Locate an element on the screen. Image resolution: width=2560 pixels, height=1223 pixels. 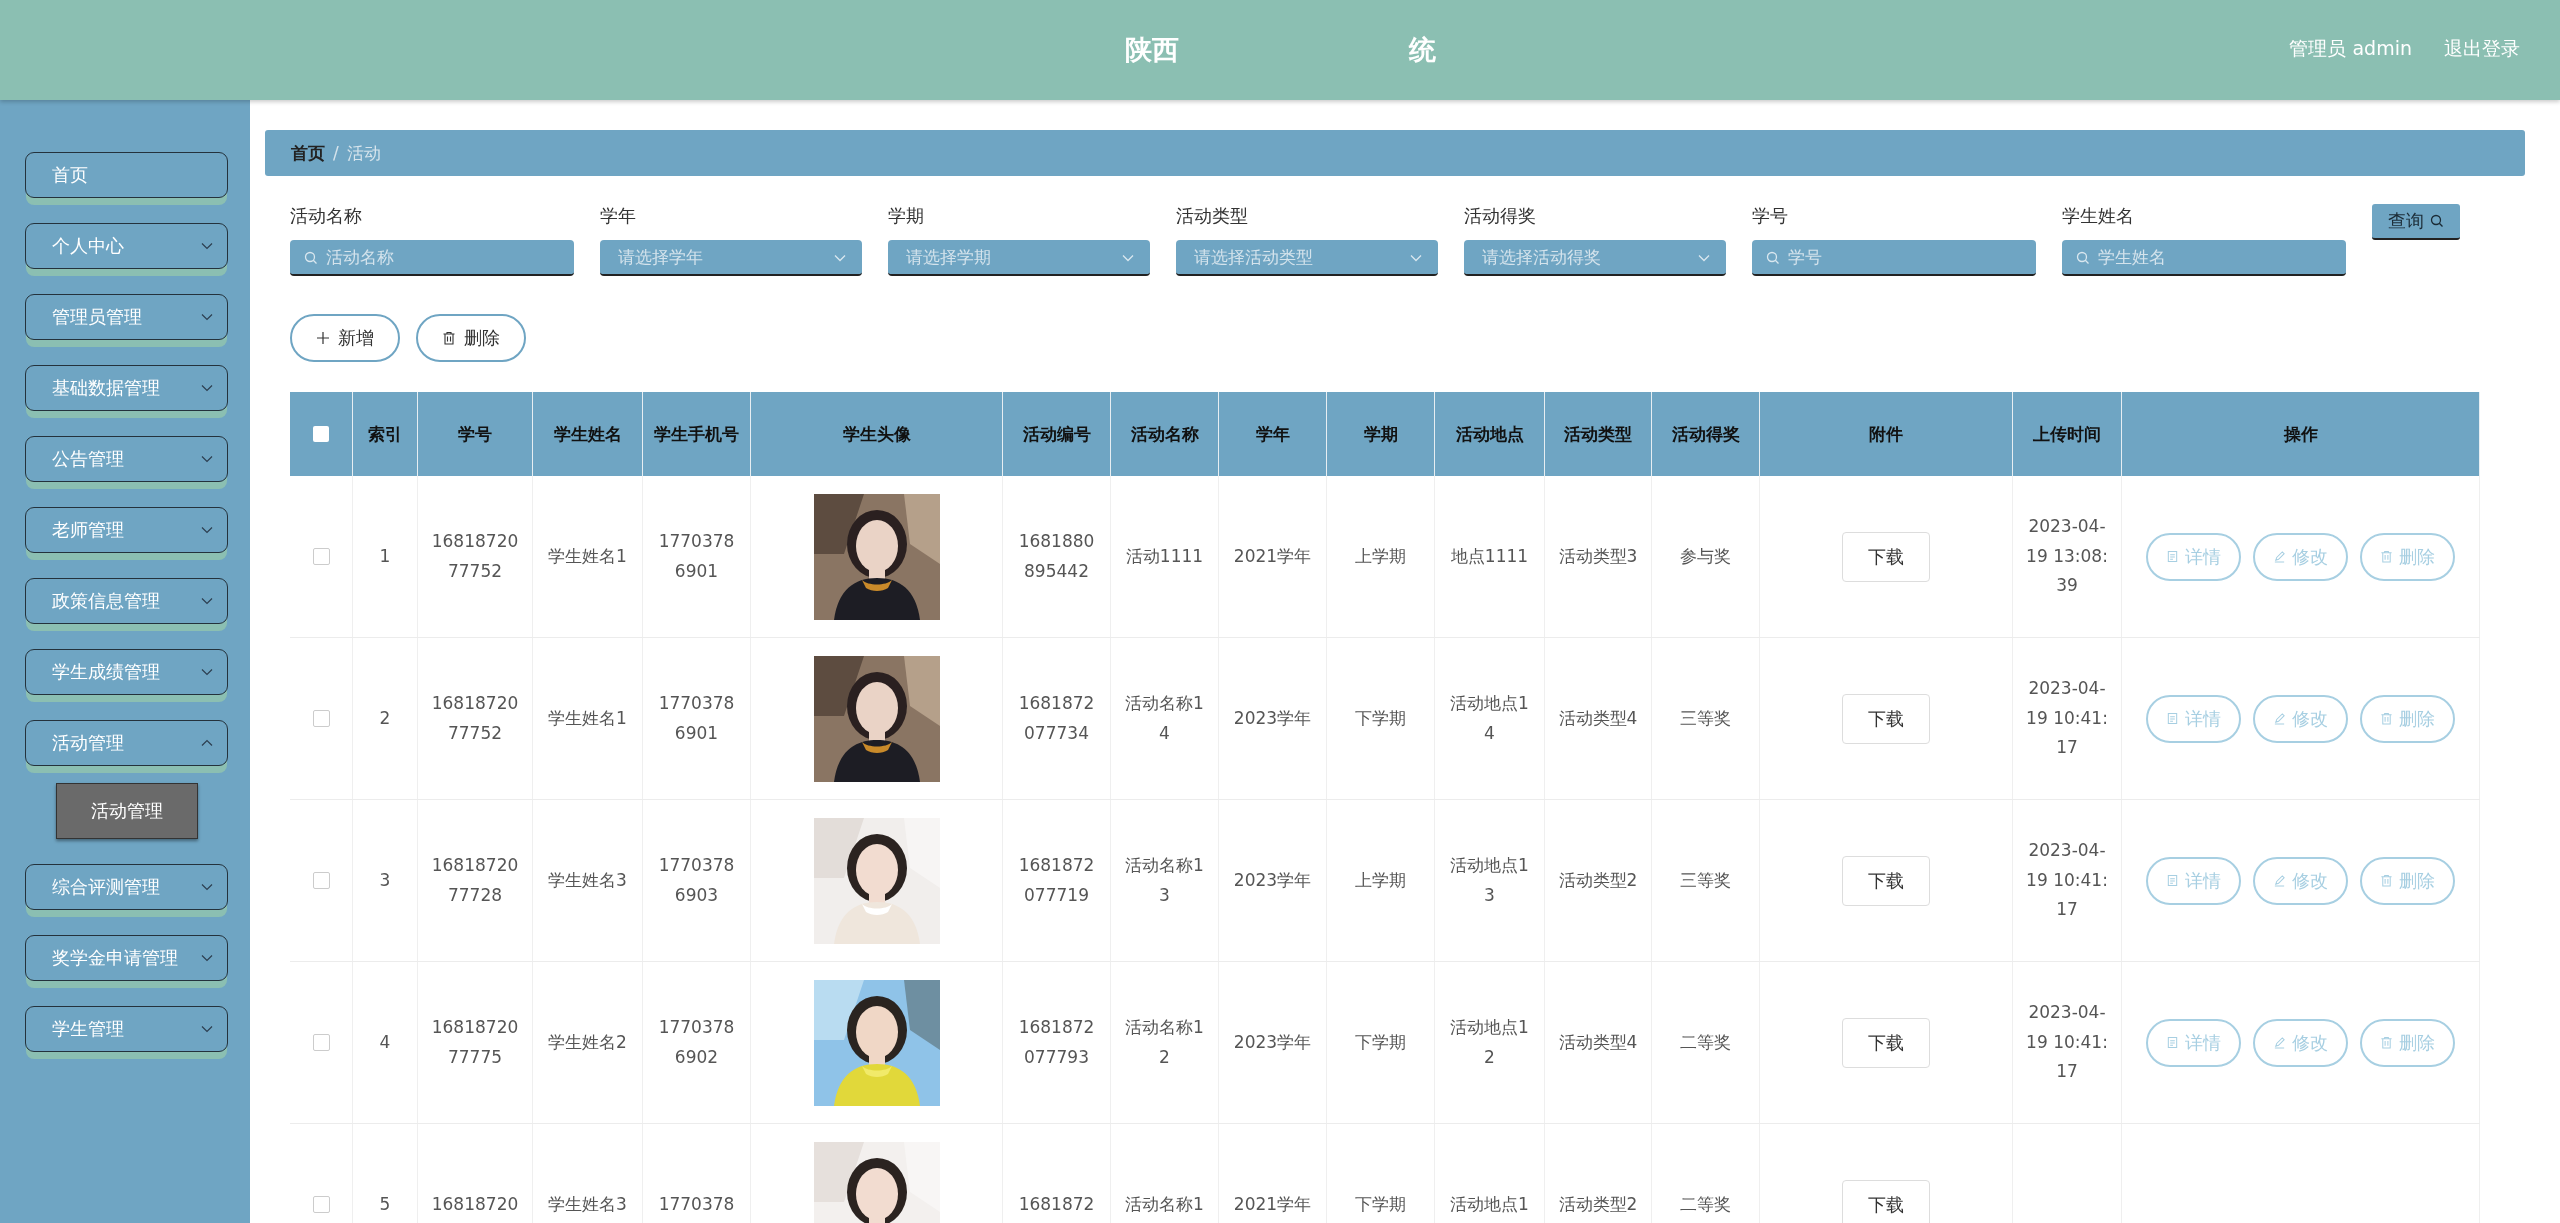
select-field: 请选择学年 is located at coordinates (731, 258).